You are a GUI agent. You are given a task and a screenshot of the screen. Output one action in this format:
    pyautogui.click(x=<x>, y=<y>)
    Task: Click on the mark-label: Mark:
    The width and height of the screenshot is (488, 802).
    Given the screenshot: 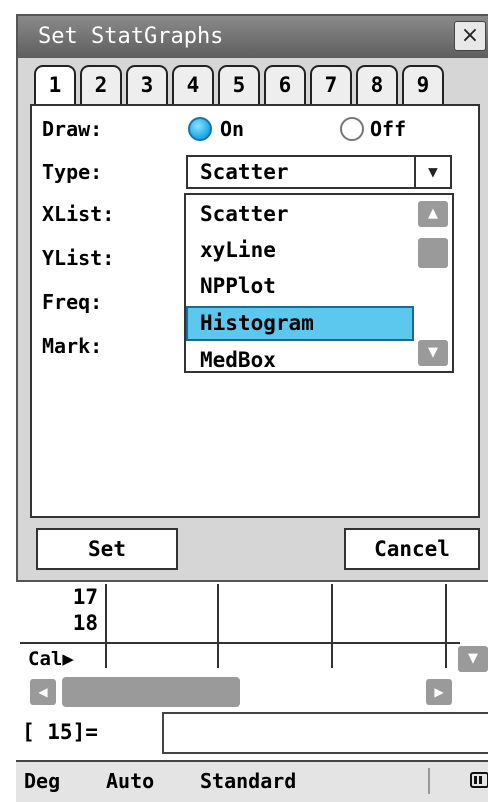 What is the action you would take?
    pyautogui.click(x=72, y=346)
    